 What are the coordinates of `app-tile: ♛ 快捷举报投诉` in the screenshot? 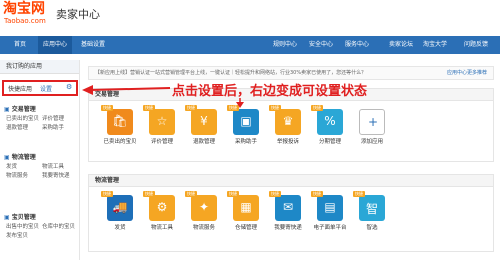 It's located at (287, 125).